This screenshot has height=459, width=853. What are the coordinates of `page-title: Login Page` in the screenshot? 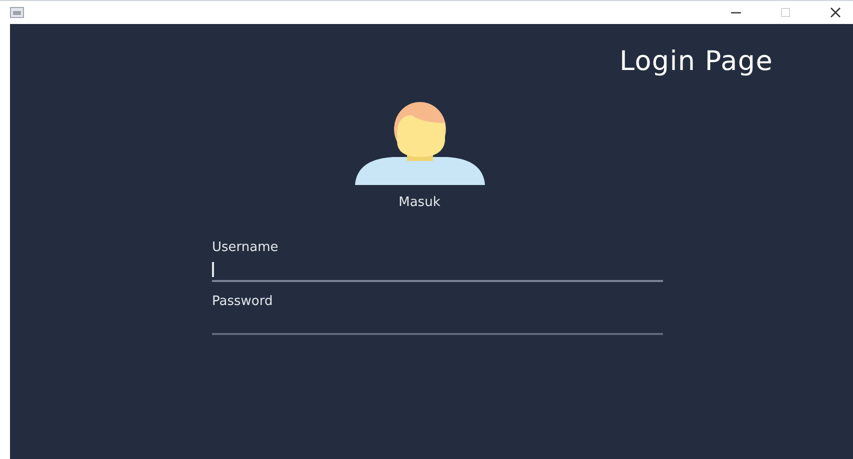 It's located at (696, 62).